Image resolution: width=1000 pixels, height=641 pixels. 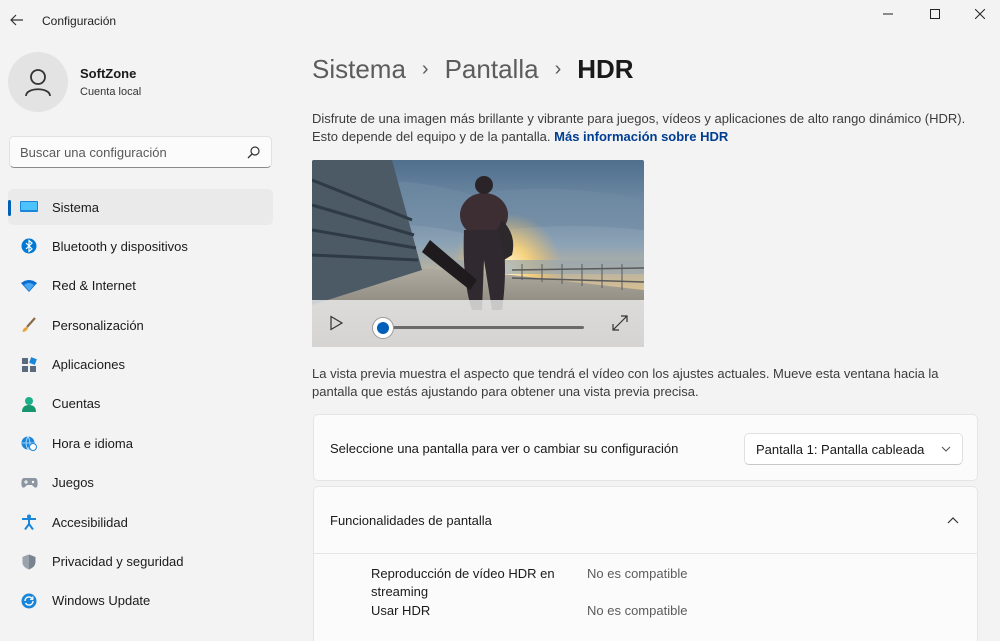 What do you see at coordinates (108, 73) in the screenshot?
I see `profile-name: SoftZone` at bounding box center [108, 73].